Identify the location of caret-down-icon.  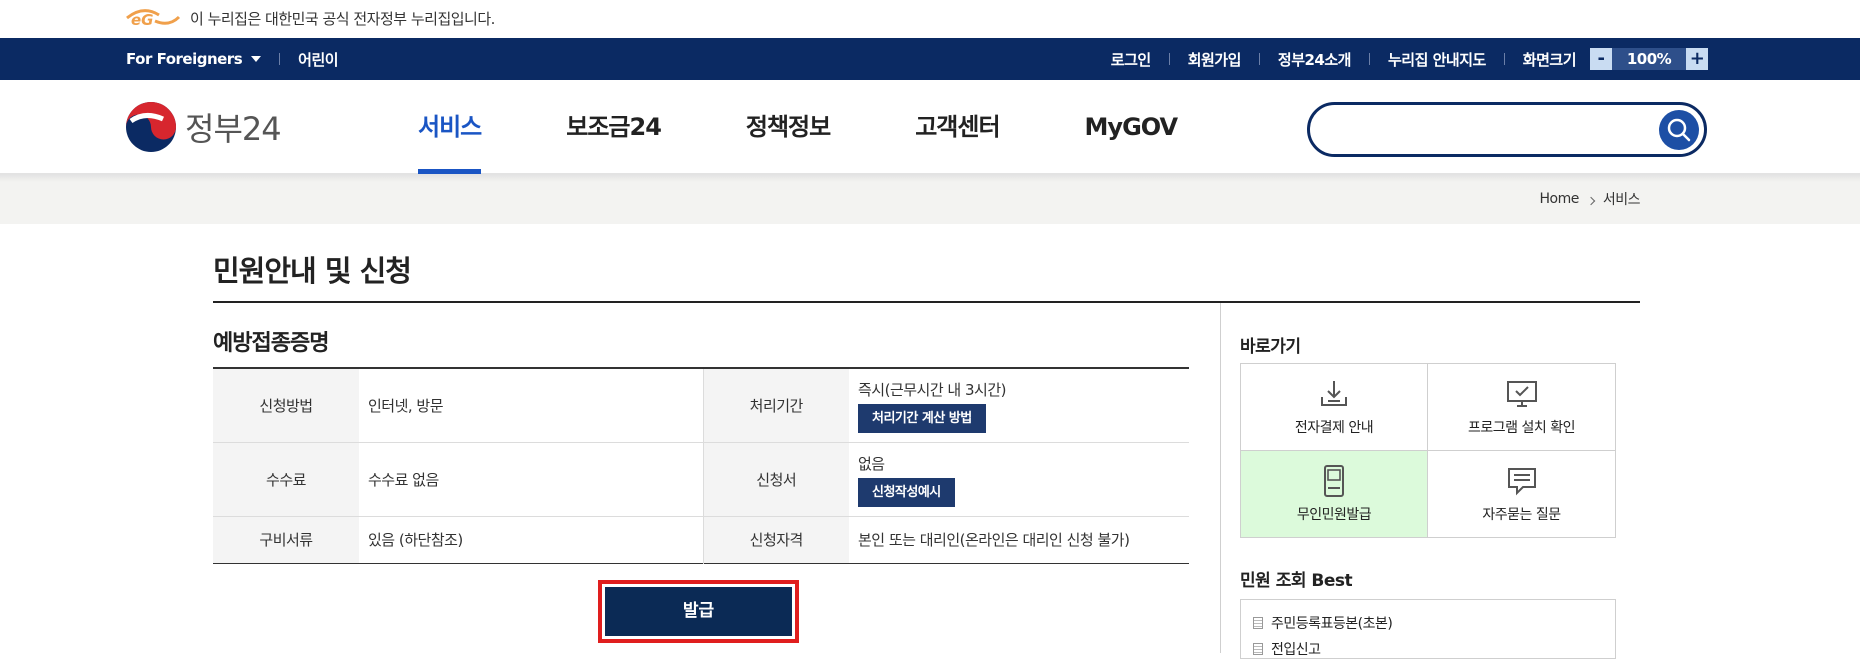
(256, 59).